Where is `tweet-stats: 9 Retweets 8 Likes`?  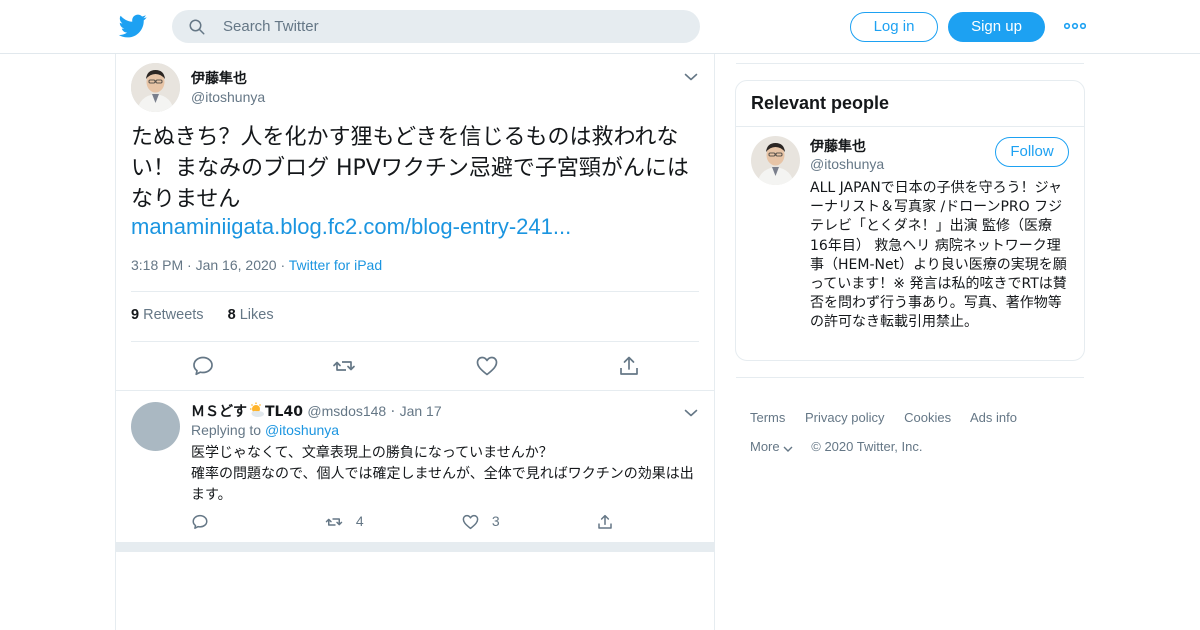
tweet-stats: 9 Retweets 8 Likes is located at coordinates (202, 315).